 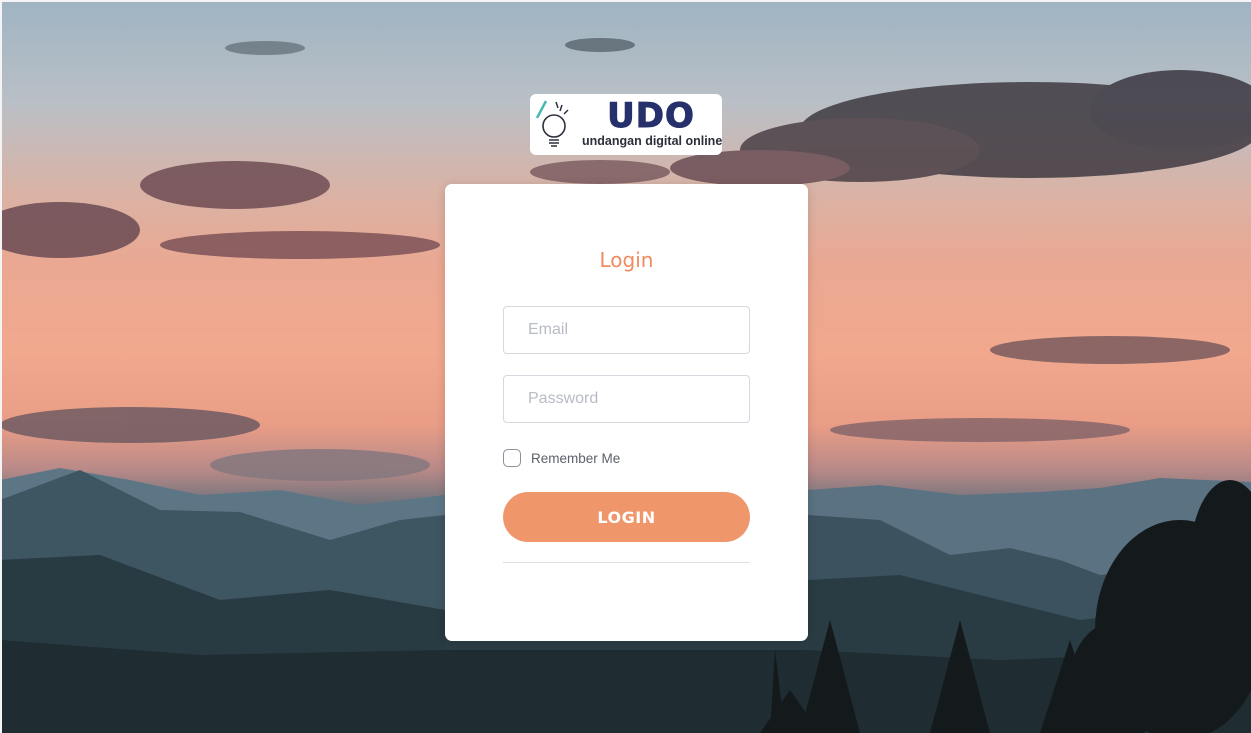 I want to click on brand-logo: UDO undangan digital online, so click(x=626, y=124).